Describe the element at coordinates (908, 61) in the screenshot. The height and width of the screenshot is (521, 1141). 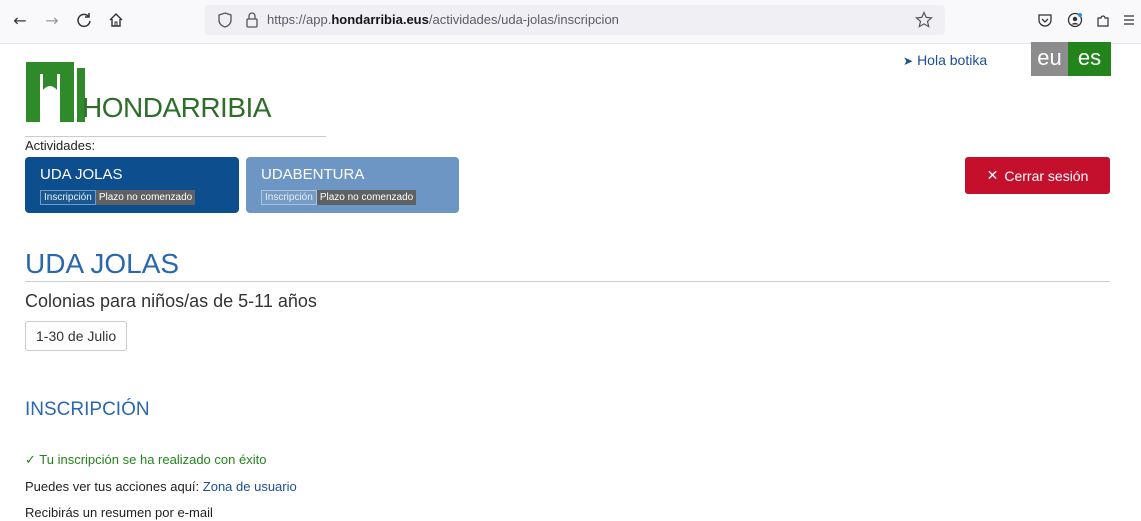
I see `double-arrow-icon: ➤` at that location.